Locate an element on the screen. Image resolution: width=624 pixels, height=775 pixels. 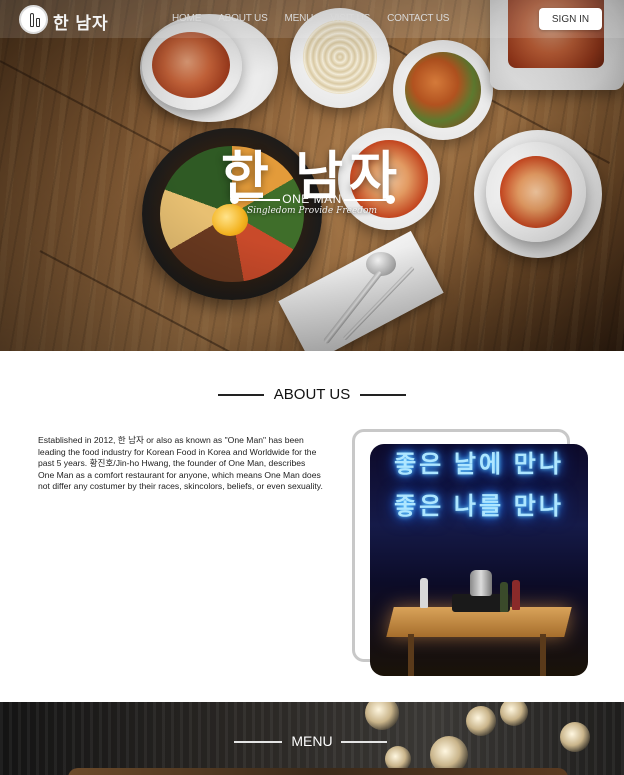
neon-sign-line-1: 좋은 날에 만나 is located at coordinates (479, 464).